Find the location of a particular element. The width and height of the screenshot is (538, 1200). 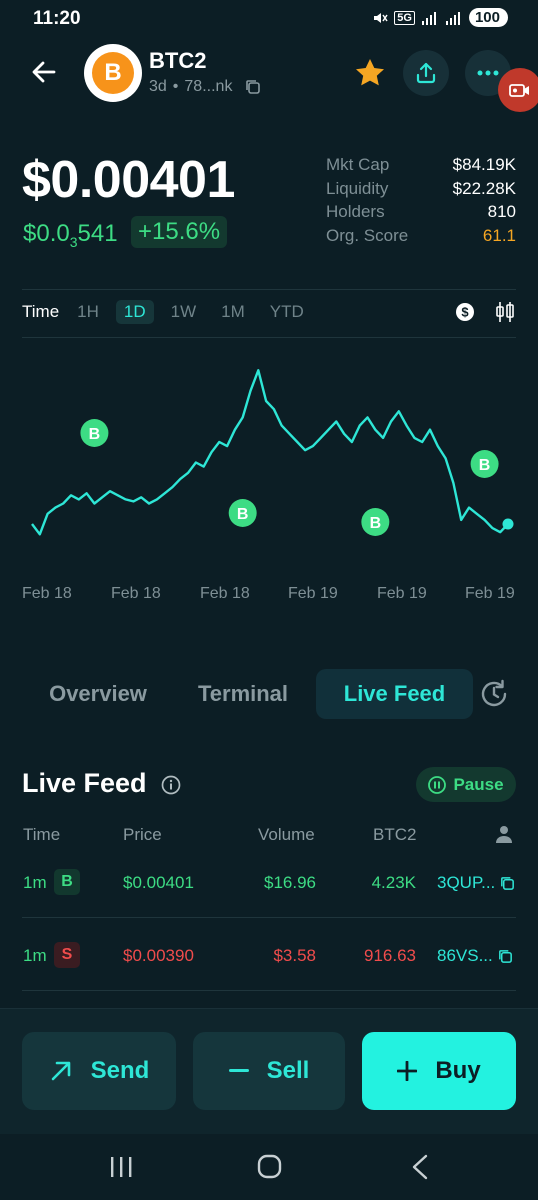

nav-back-button is located at coordinates (420, 1167).